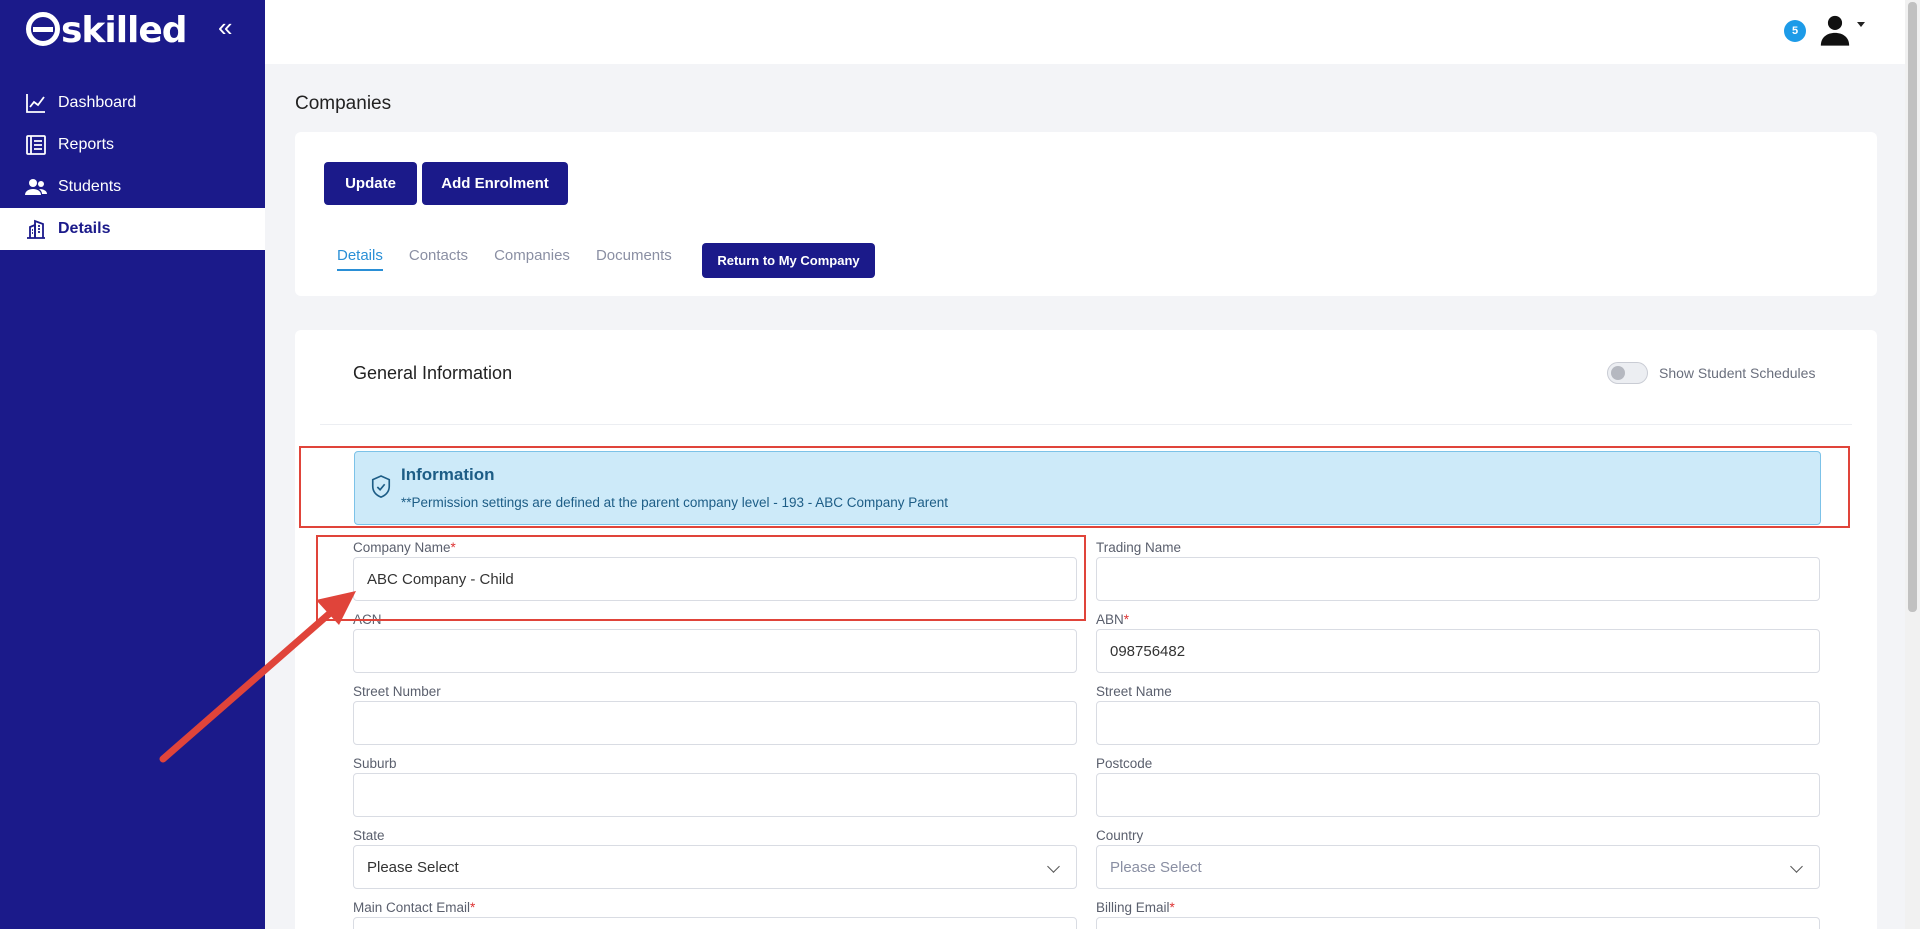 This screenshot has width=1920, height=929. Describe the element at coordinates (1737, 373) in the screenshot. I see `toggle-label: Show Student Schedules` at that location.